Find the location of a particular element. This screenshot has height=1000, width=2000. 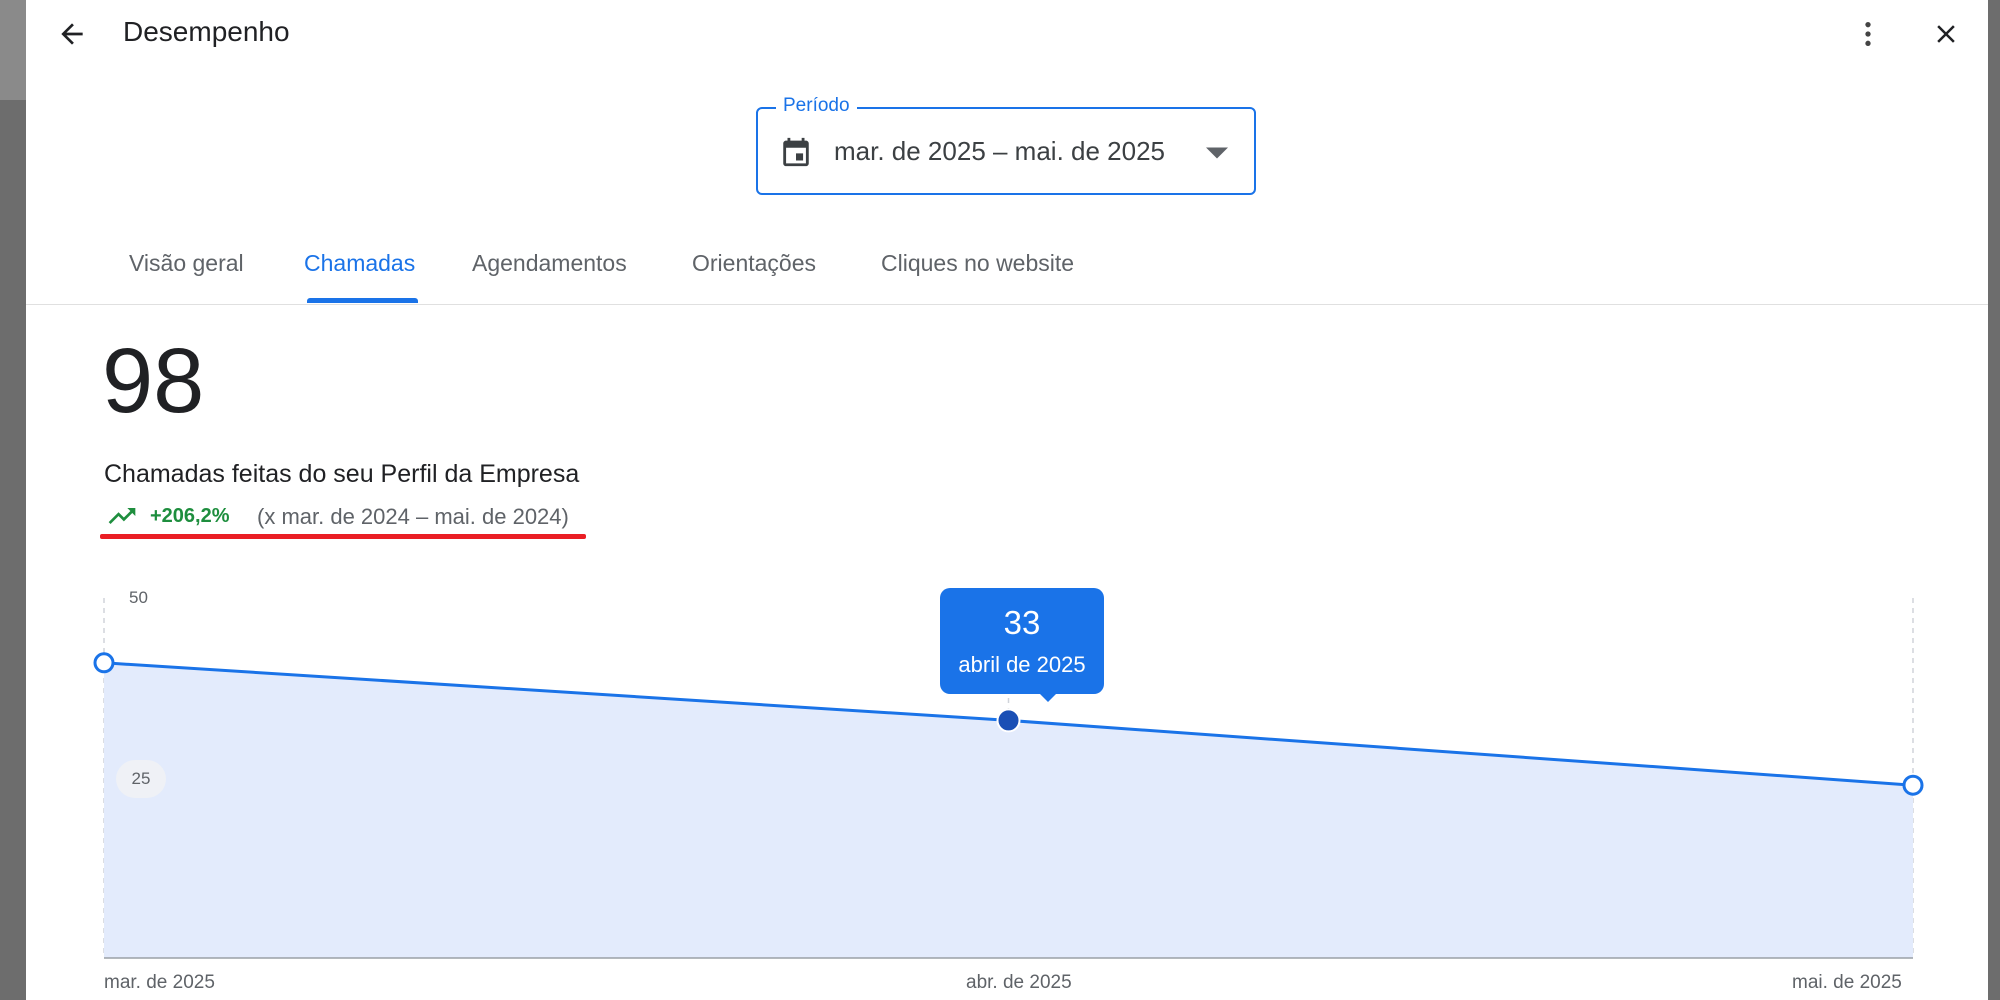

trending-up-icon is located at coordinates (122, 516).